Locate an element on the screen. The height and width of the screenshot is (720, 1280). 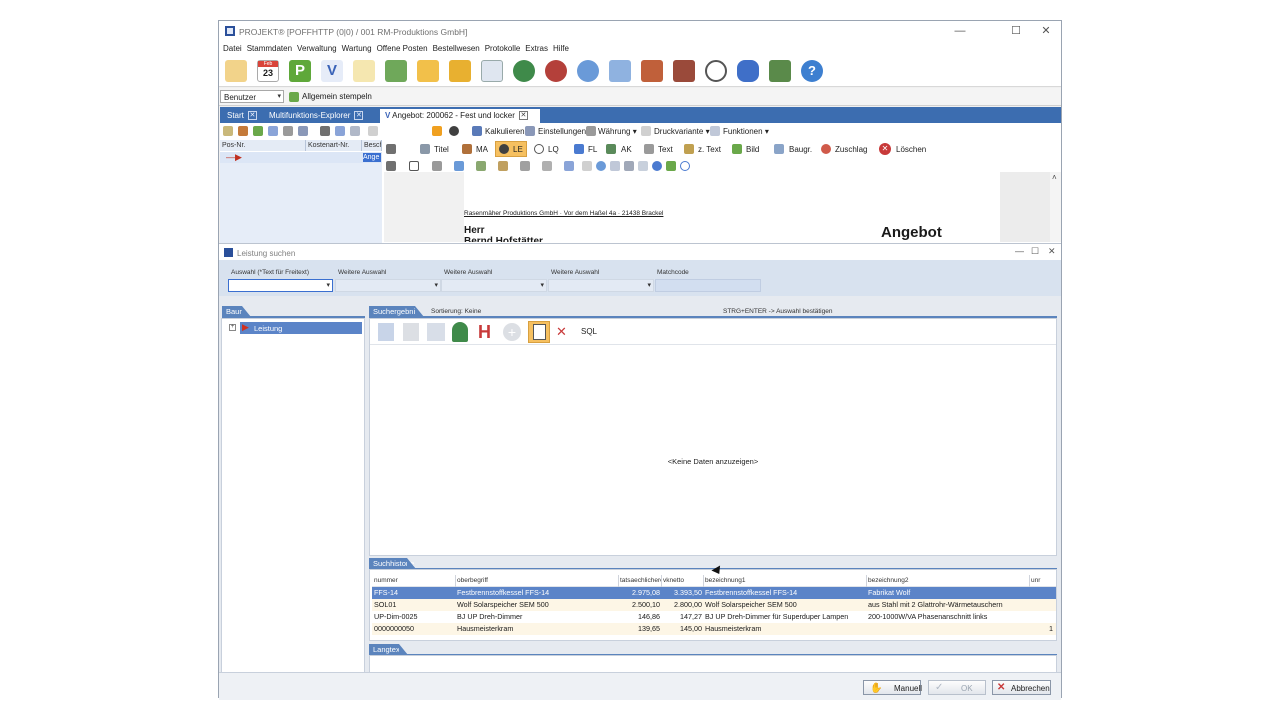
einstellungen-button: Einstellungen is located at coordinates (562, 131).